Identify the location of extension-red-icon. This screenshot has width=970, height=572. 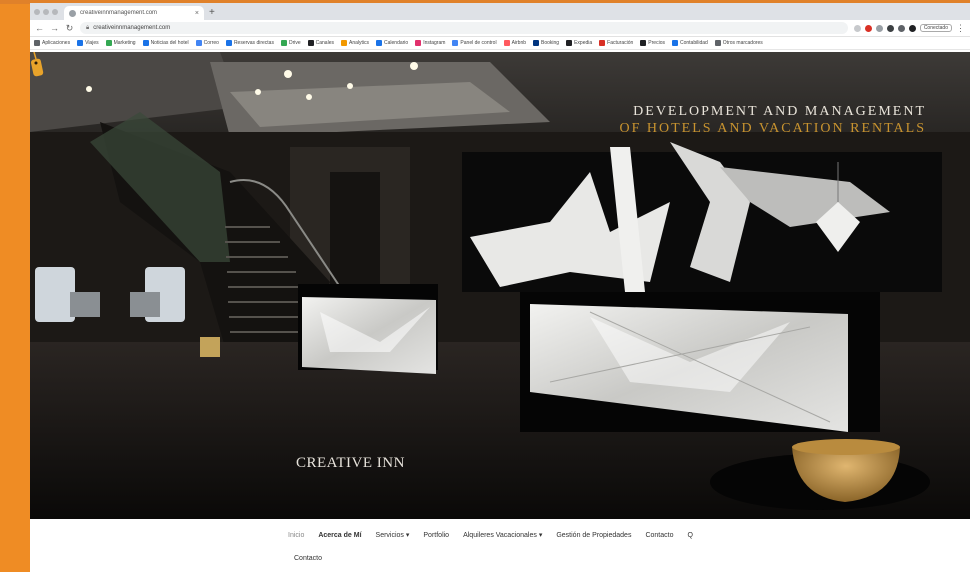
(868, 28).